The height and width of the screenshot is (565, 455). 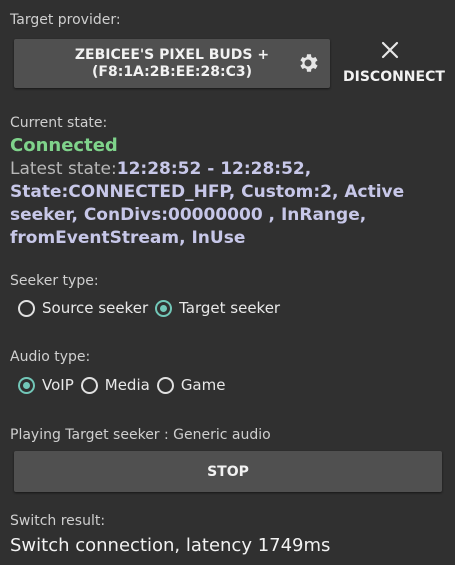 I want to click on radio-game, so click(x=165, y=385).